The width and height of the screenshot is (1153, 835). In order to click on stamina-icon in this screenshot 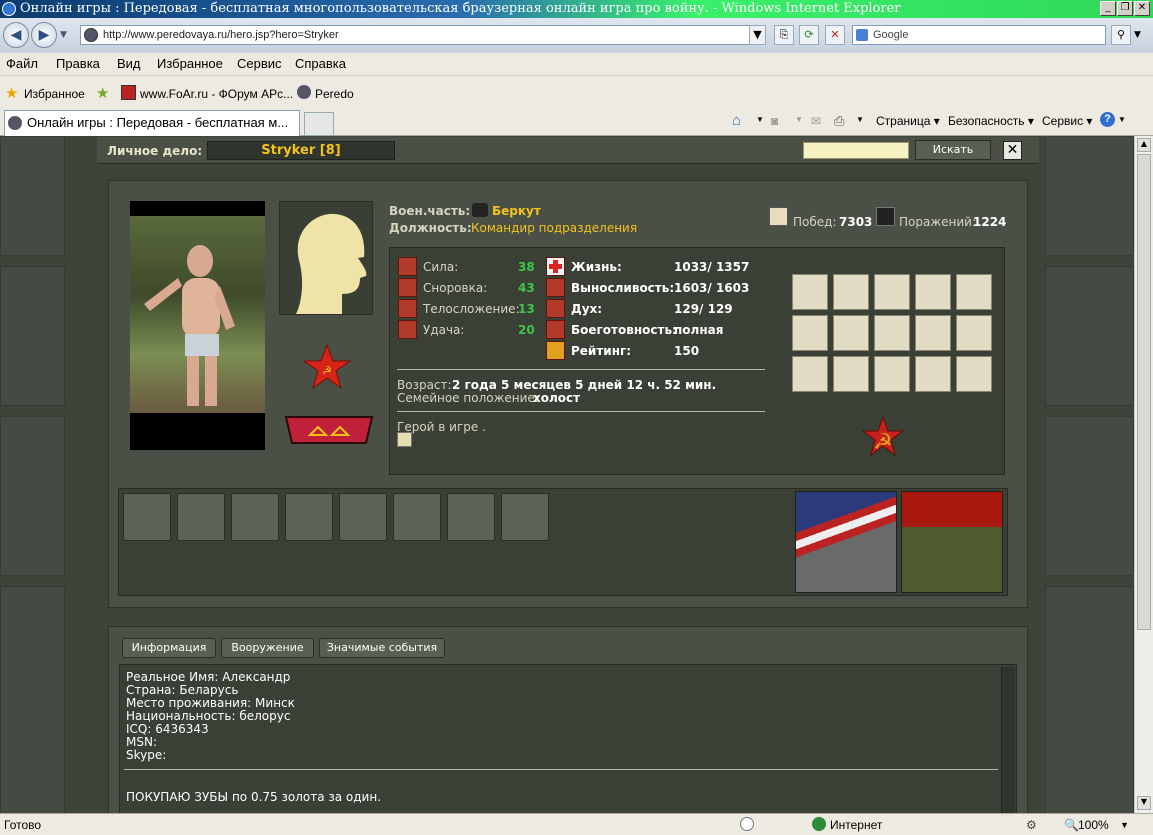, I will do `click(555, 287)`.